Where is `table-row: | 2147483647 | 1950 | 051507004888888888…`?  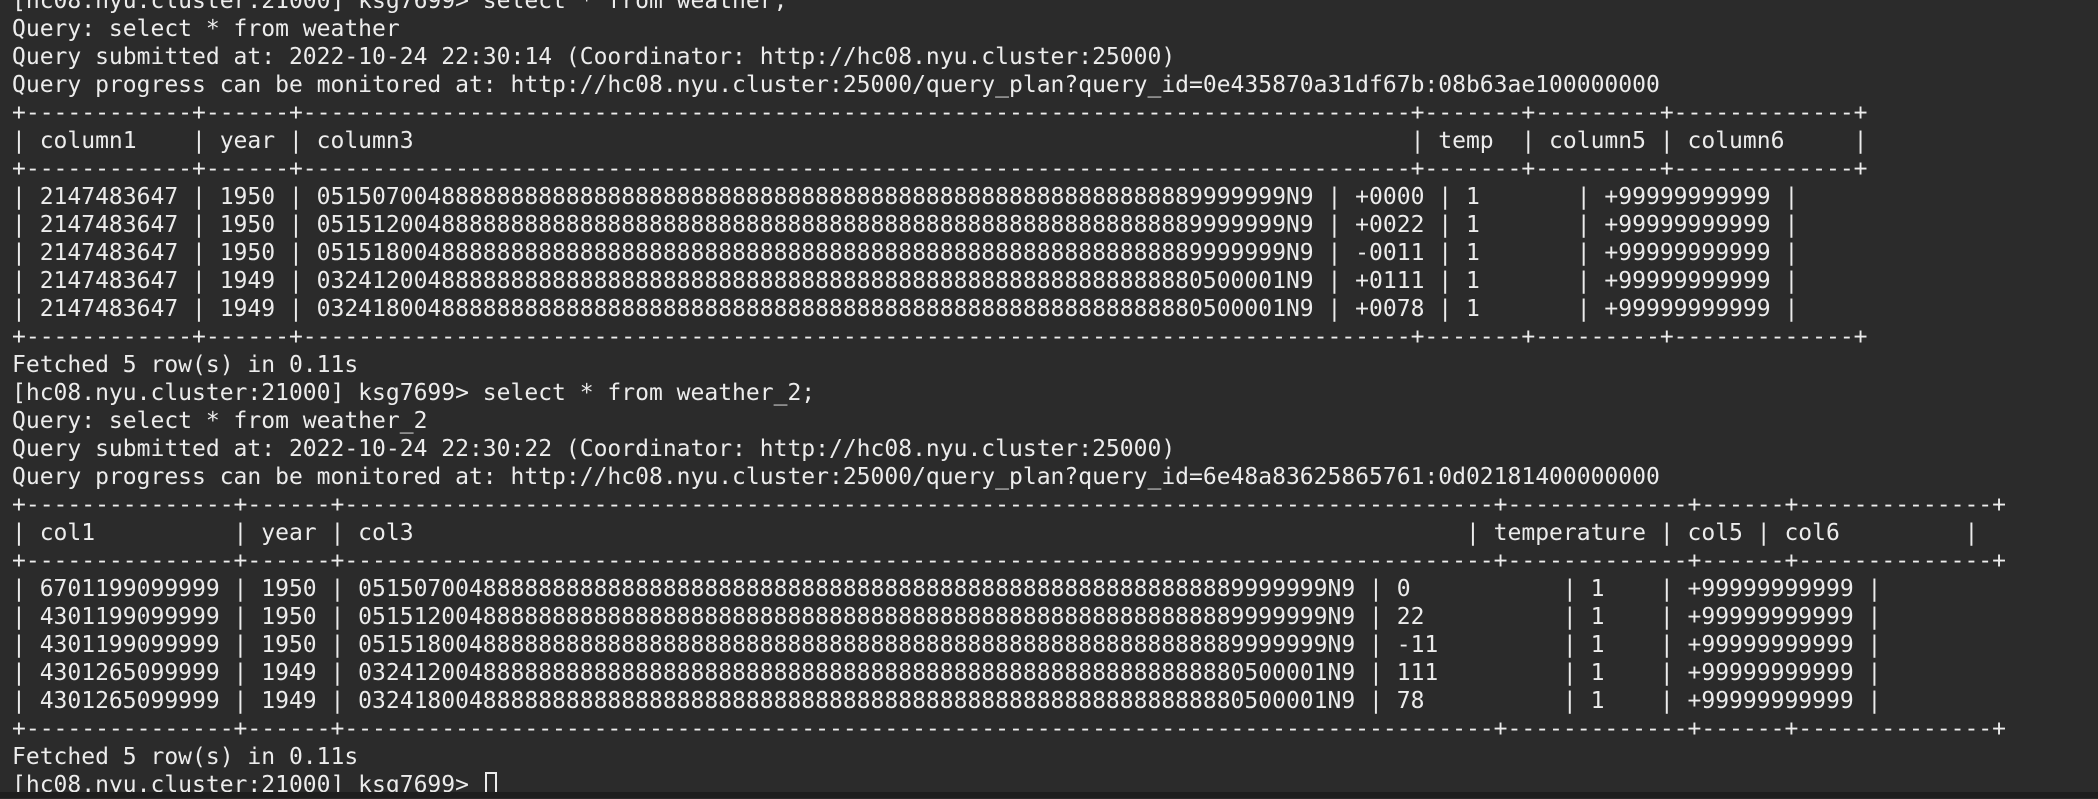 table-row: | 2147483647 | 1950 | 051507004888888888… is located at coordinates (905, 197).